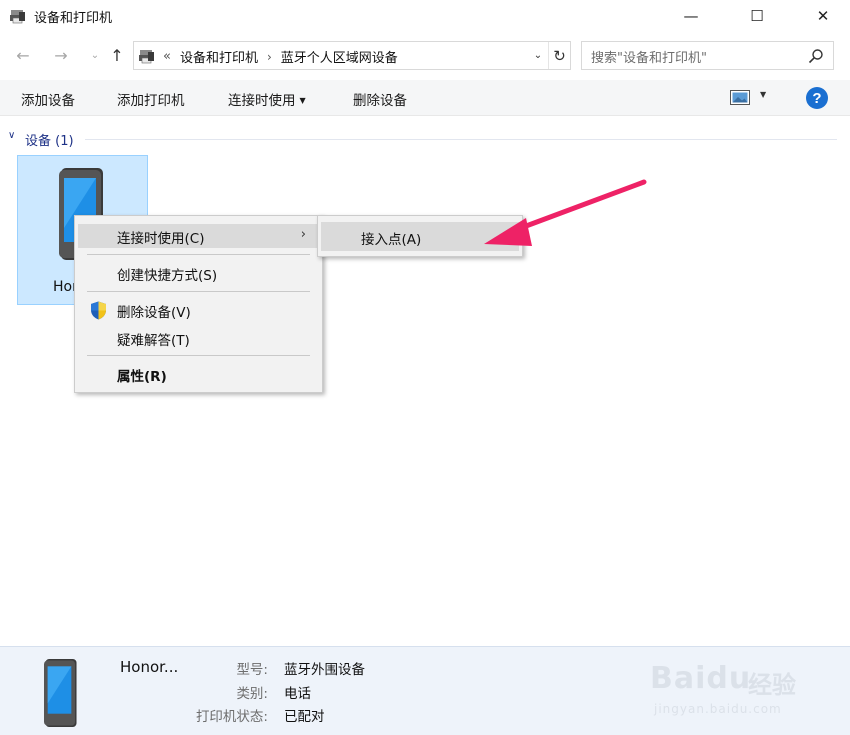 This screenshot has width=850, height=735. Describe the element at coordinates (297, 694) in the screenshot. I see `details-value-category: 电话` at that location.